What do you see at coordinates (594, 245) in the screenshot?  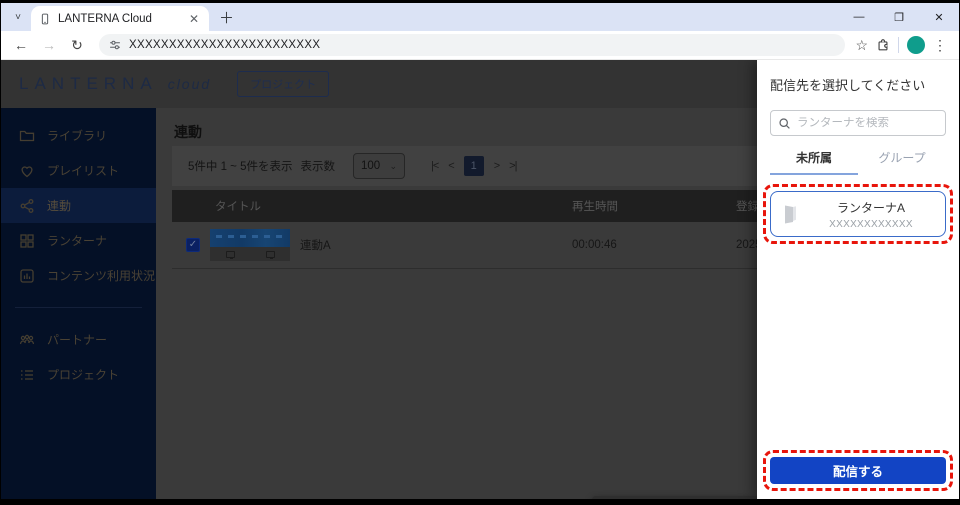 I see `row-duration: 00:00:46` at bounding box center [594, 245].